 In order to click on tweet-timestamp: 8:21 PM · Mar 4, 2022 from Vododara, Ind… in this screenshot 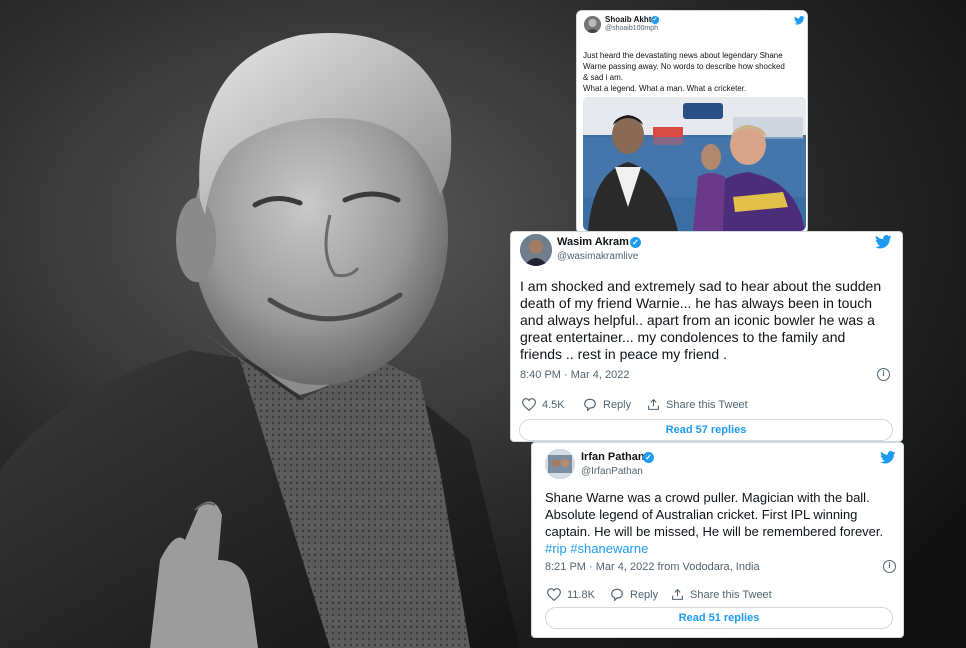, I will do `click(652, 567)`.